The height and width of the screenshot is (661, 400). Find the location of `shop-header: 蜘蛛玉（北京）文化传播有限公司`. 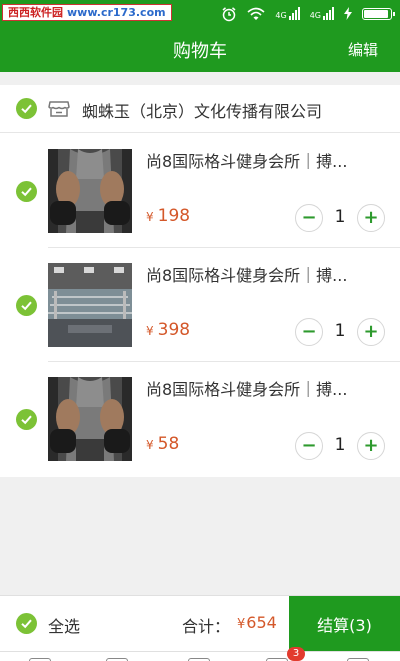

shop-header: 蜘蛛玉（北京）文化传播有限公司 is located at coordinates (200, 109).